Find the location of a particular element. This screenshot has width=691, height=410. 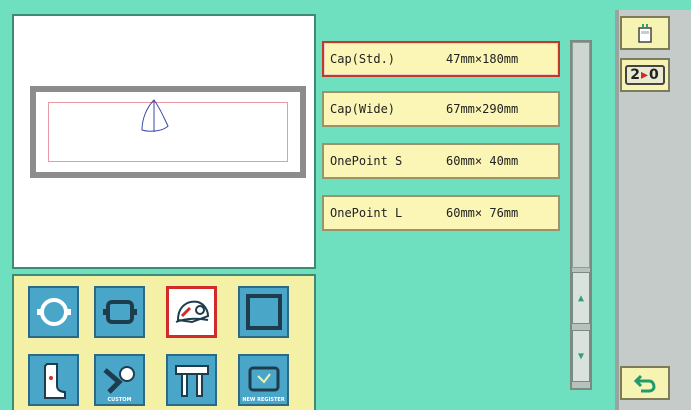

scroll-up-button: ▲ is located at coordinates (581, 298).